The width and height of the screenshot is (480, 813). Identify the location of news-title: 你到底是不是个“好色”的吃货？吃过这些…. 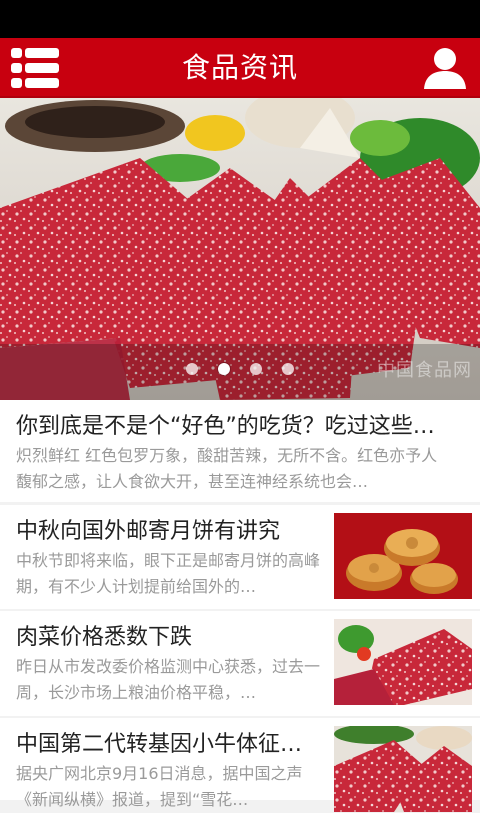
(225, 426).